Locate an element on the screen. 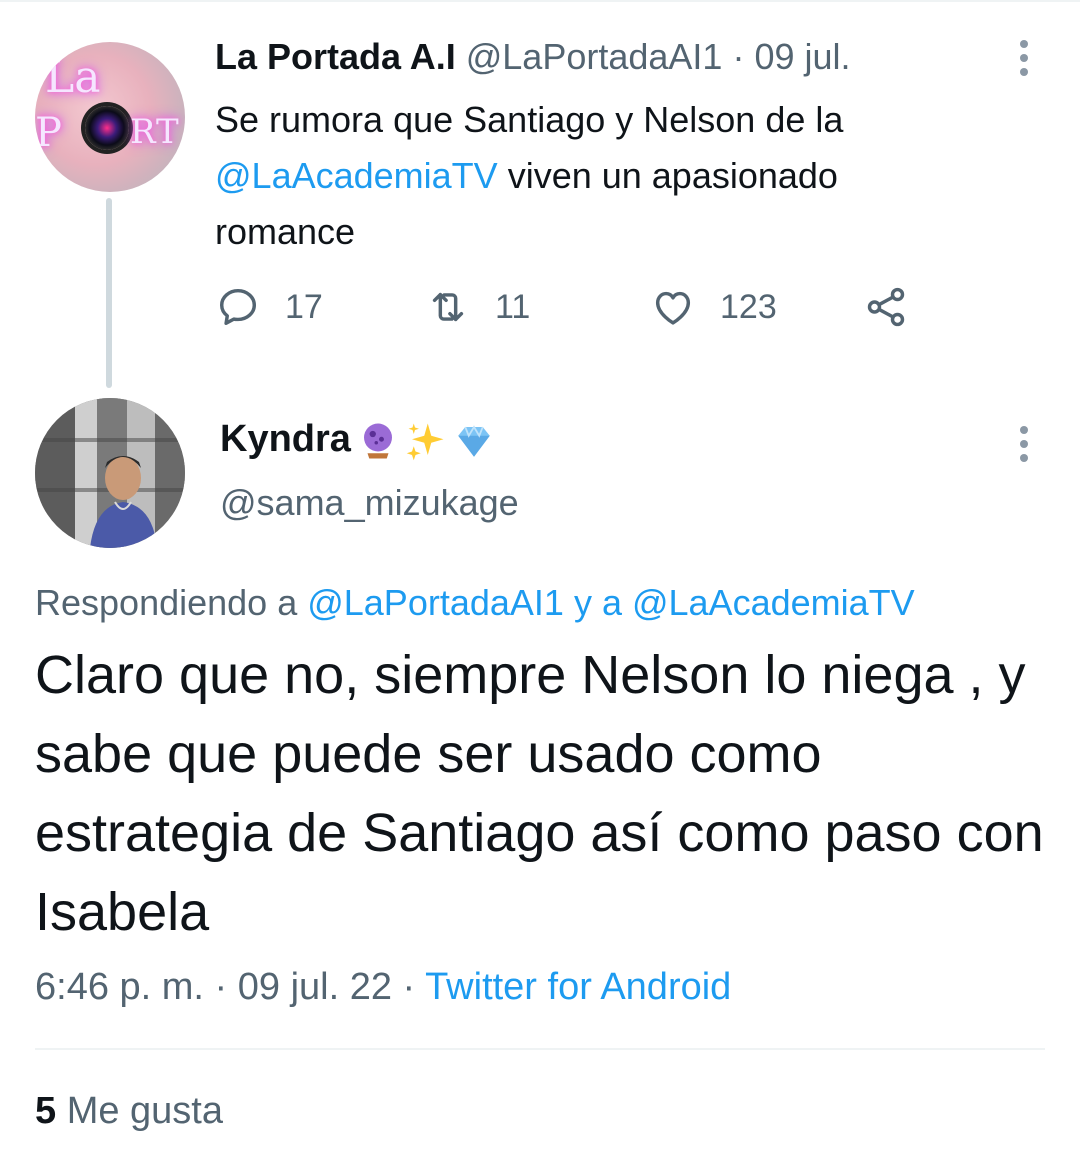  retweet-count: 11 is located at coordinates (513, 306).